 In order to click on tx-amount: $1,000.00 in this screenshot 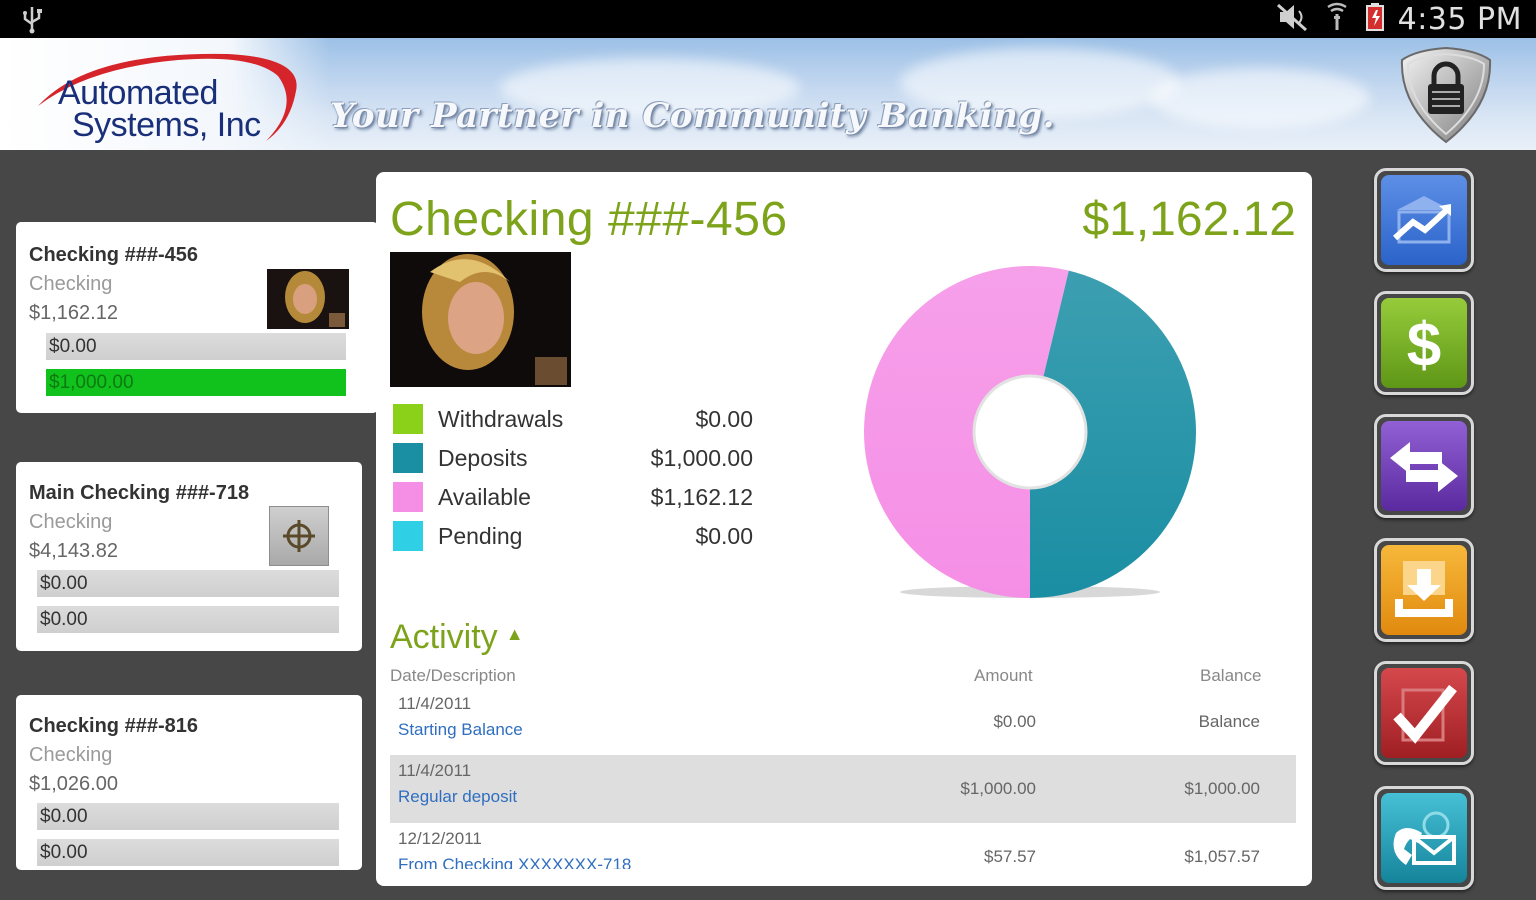, I will do `click(998, 788)`.